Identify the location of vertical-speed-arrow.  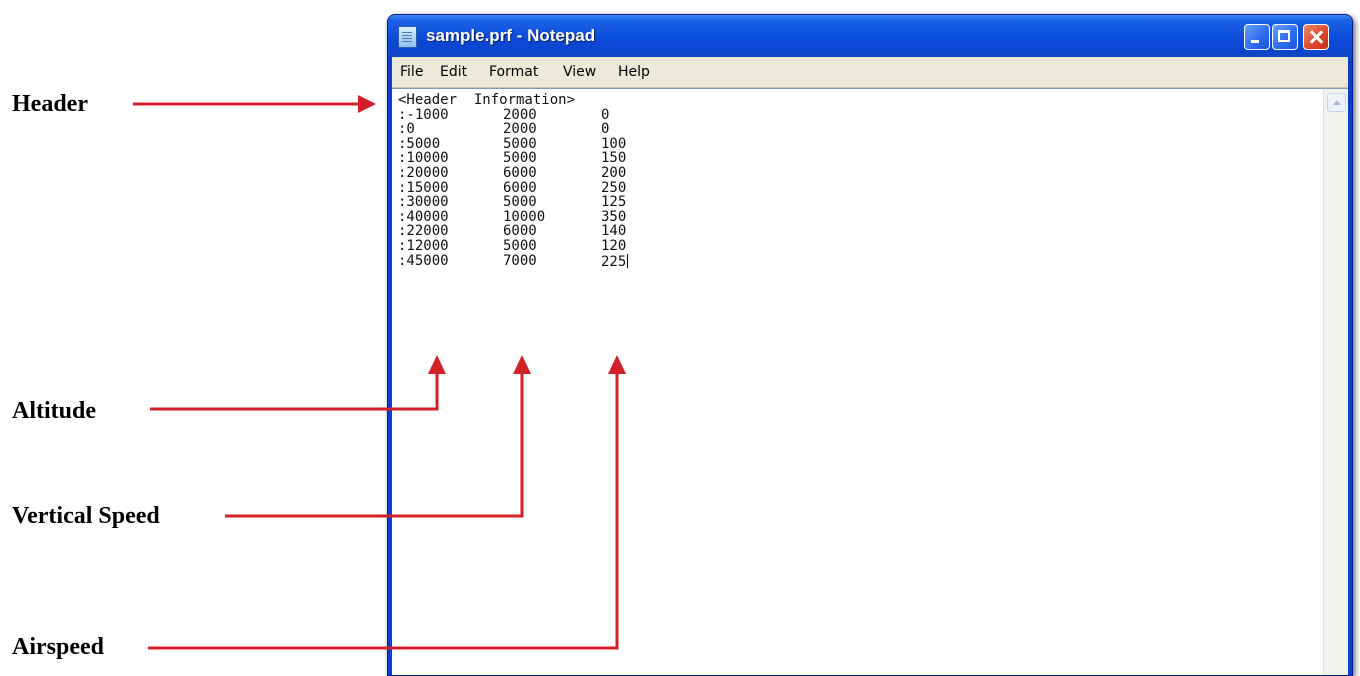
(374, 445).